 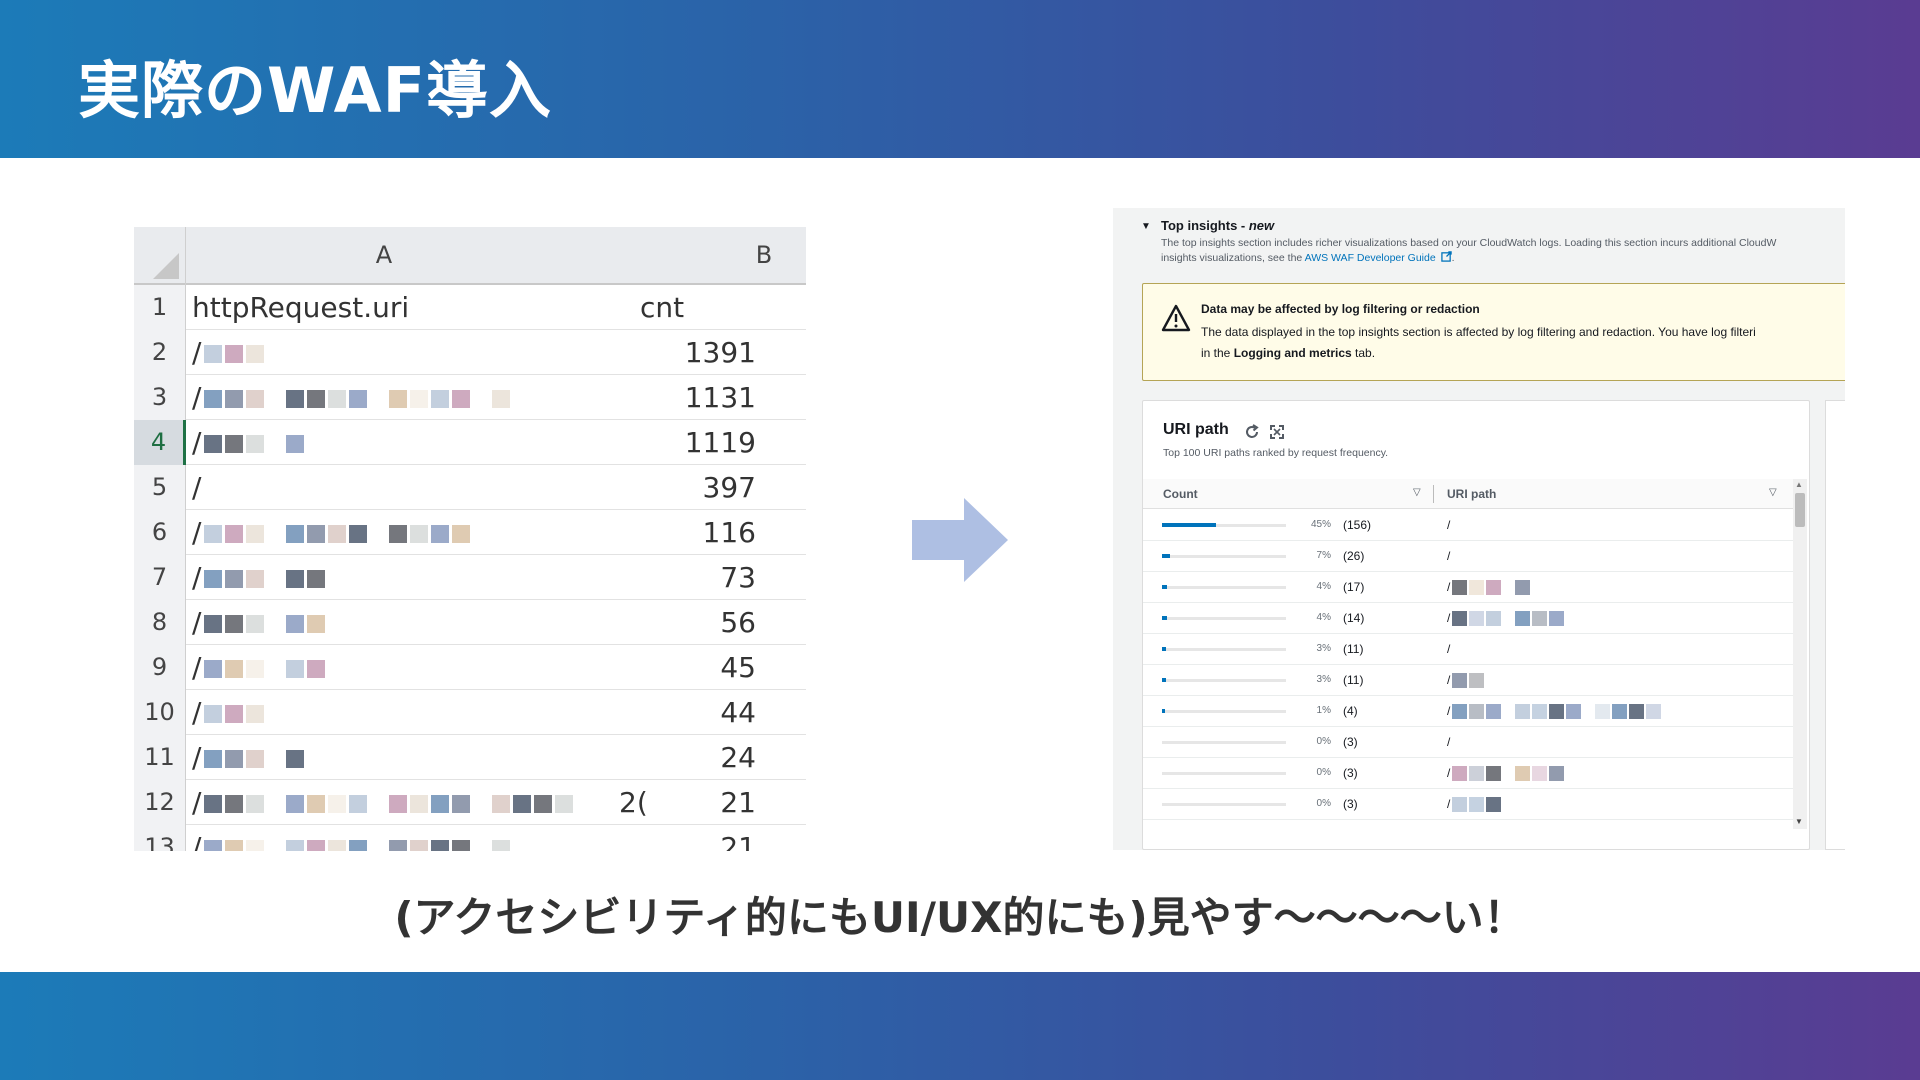 I want to click on row-number: 7, so click(x=160, y=577).